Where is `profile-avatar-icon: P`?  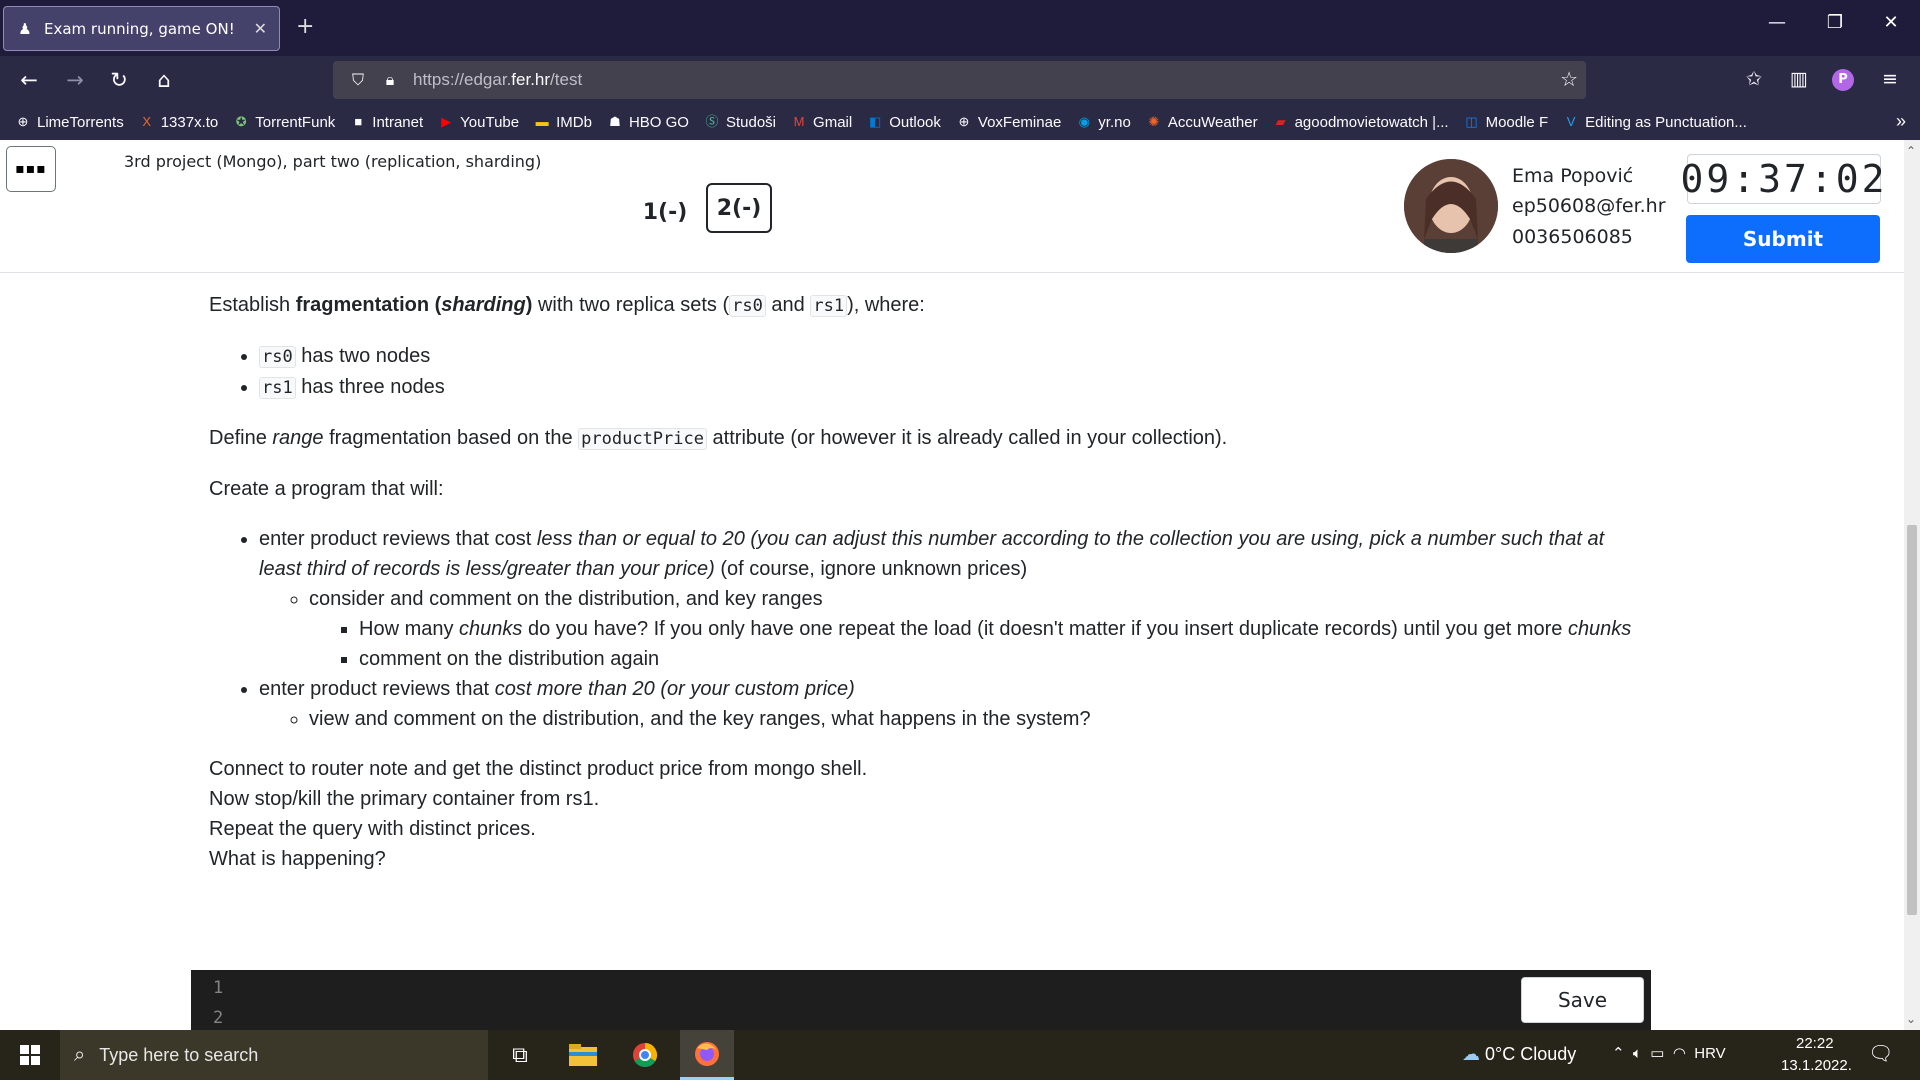 profile-avatar-icon: P is located at coordinates (1843, 80).